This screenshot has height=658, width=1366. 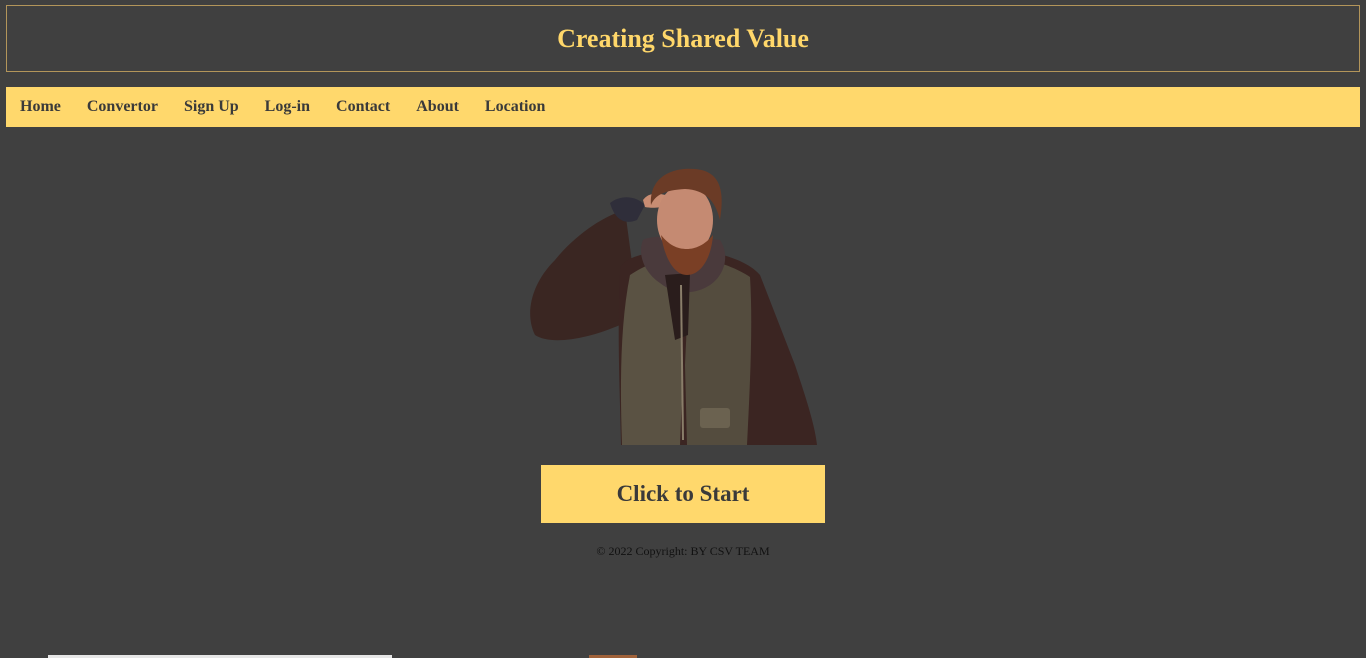 I want to click on site-header: Creating Shared Value, so click(x=683, y=38).